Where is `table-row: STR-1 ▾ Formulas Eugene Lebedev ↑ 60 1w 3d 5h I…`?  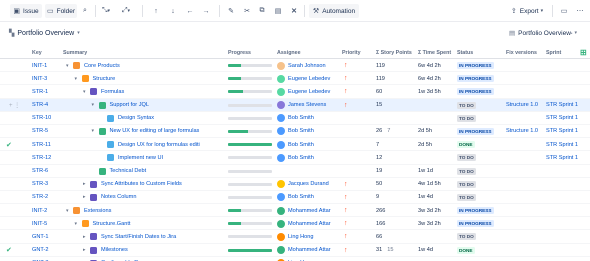 table-row: STR-1 ▾ Formulas Eugene Lebedev ↑ 60 1w 3d 5h I… is located at coordinates (295, 92).